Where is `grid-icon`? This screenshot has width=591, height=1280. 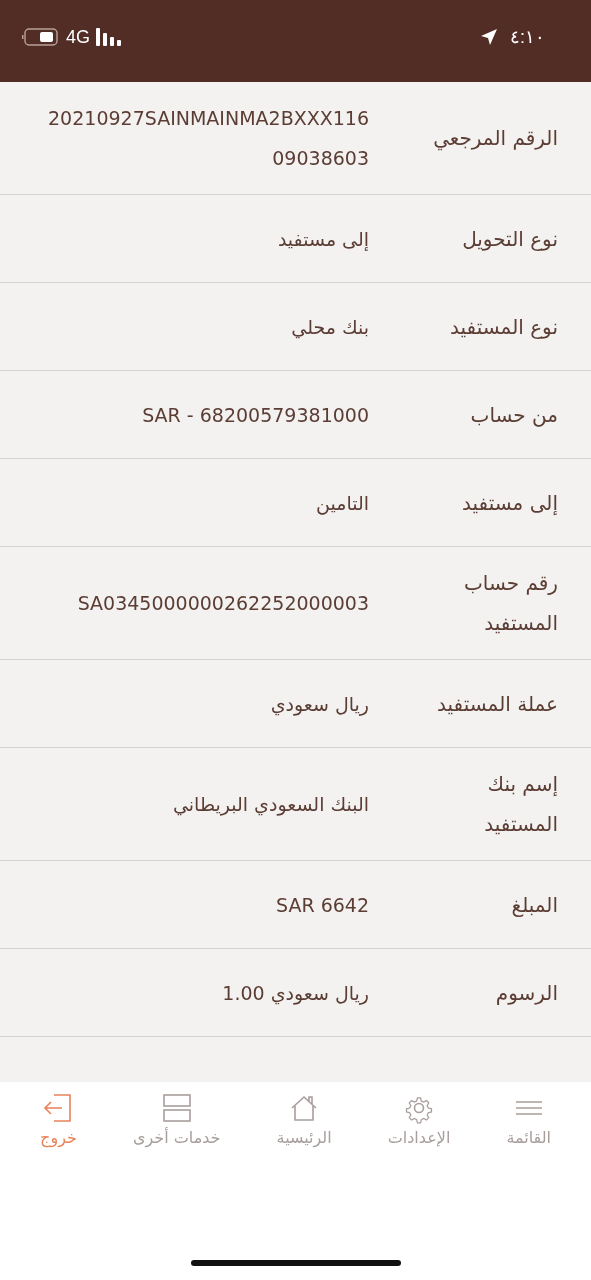
grid-icon is located at coordinates (176, 1108).